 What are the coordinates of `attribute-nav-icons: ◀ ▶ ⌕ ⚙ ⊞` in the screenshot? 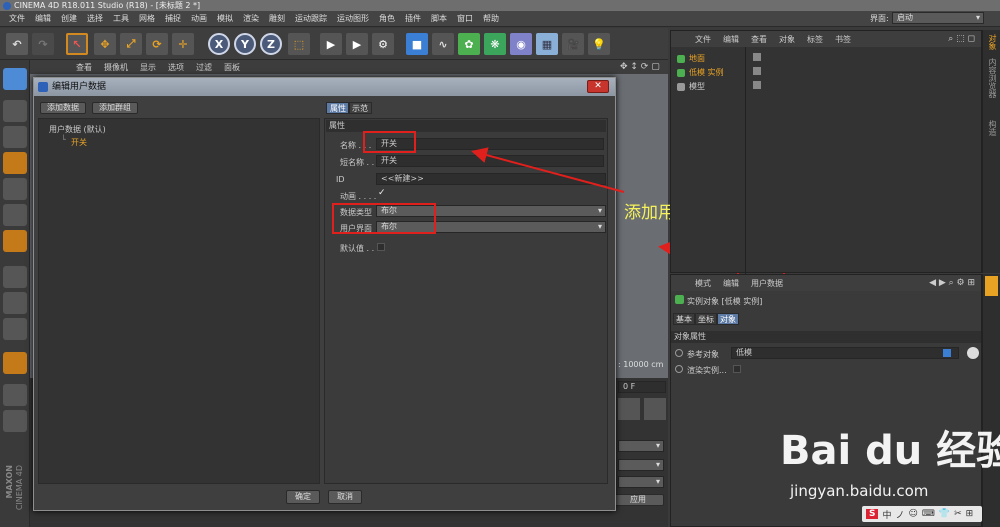 It's located at (952, 283).